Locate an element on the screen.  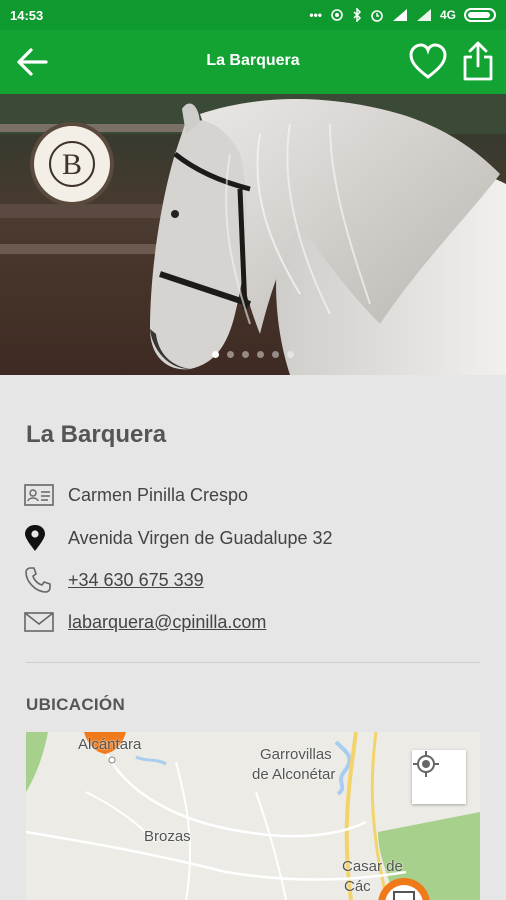
logo-monogram: B is located at coordinates (72, 164).